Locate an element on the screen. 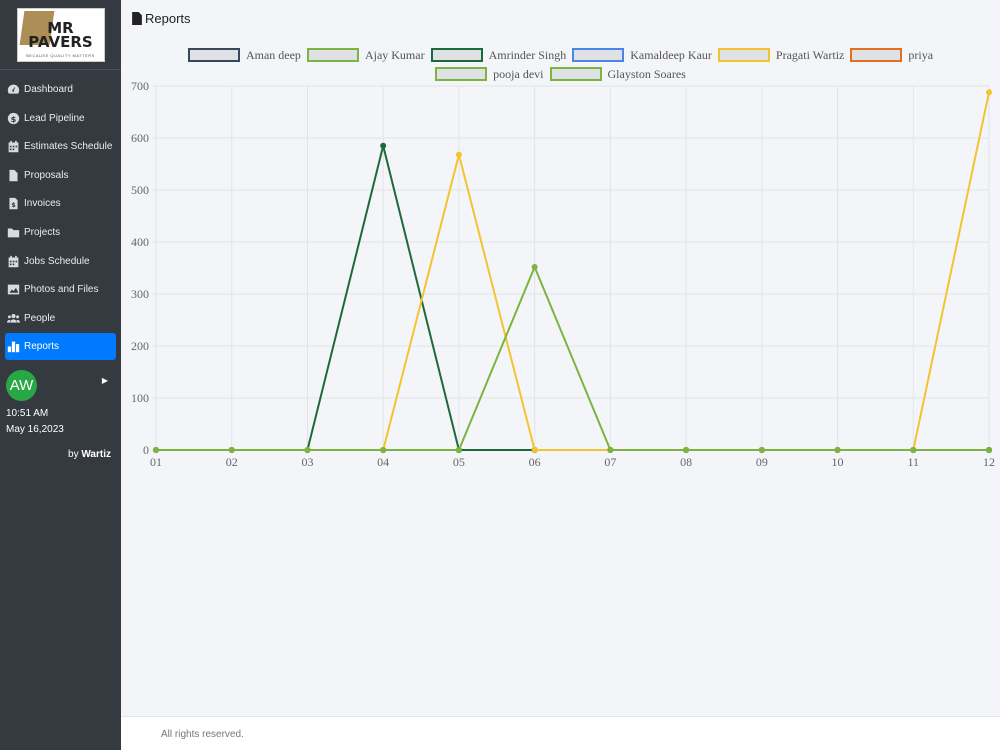  legend-item: Aman deep is located at coordinates (244, 55).